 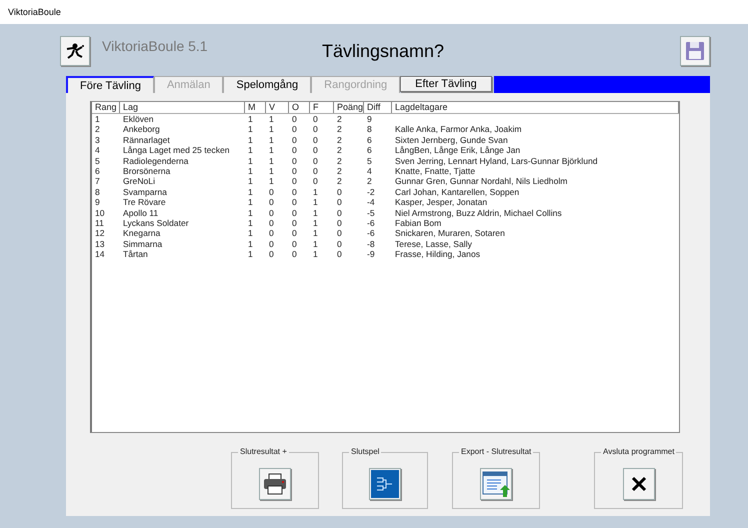 I want to click on column-header: Lag, so click(x=182, y=107).